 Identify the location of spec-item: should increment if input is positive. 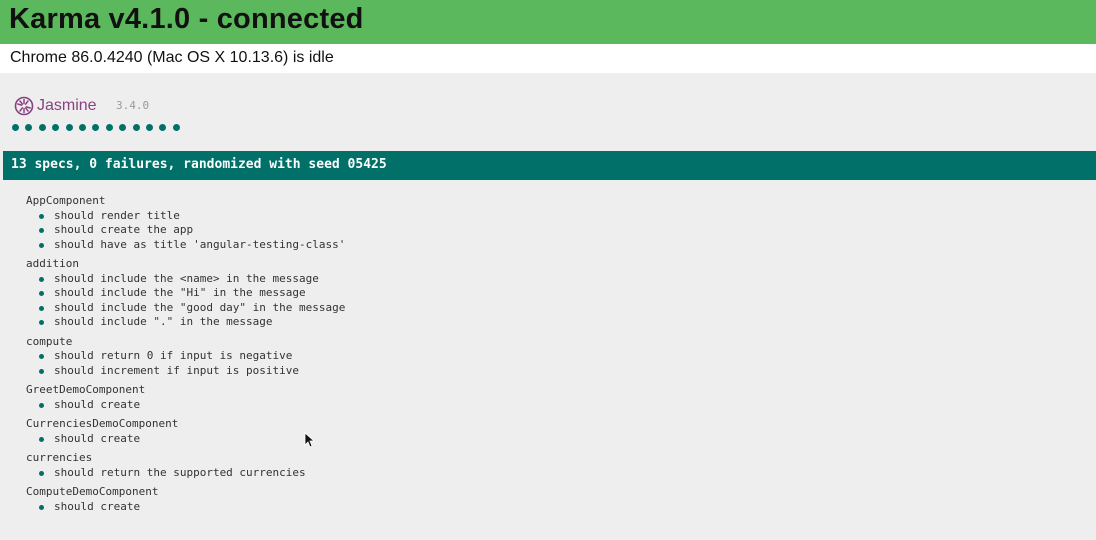
(185, 371).